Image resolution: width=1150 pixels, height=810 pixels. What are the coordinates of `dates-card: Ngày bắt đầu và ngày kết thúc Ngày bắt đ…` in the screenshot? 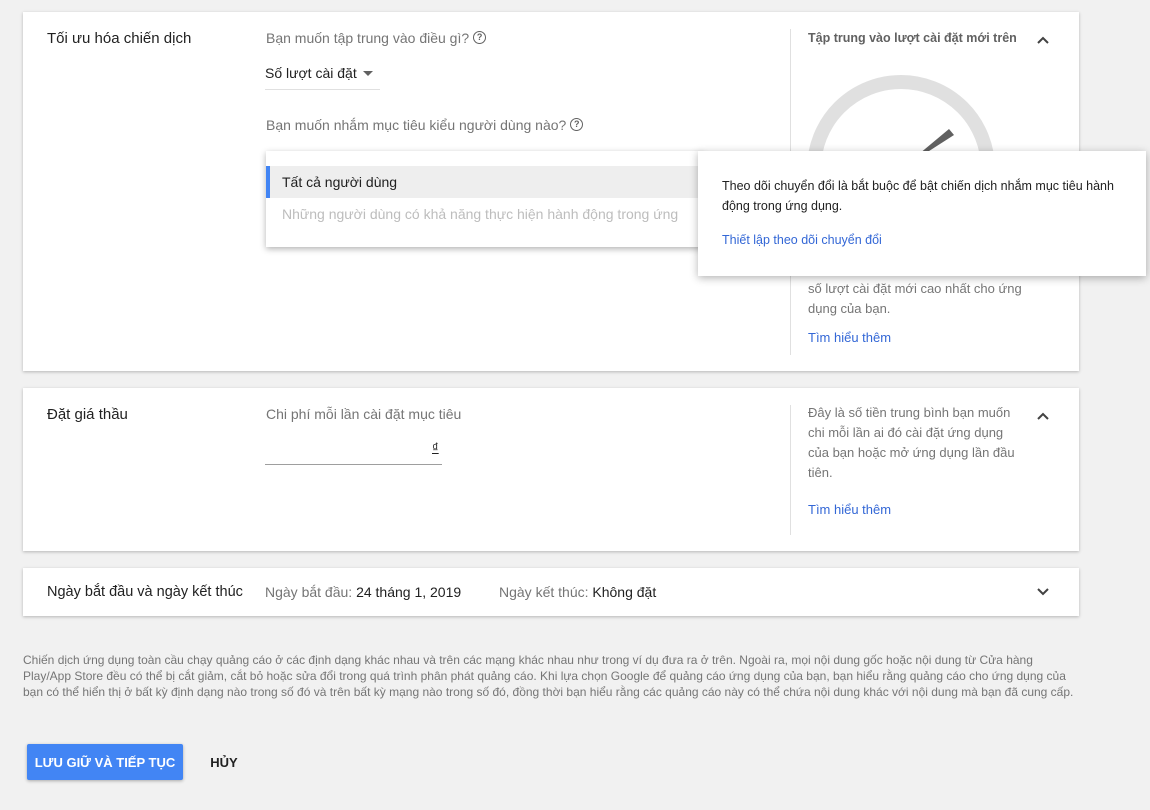 It's located at (551, 592).